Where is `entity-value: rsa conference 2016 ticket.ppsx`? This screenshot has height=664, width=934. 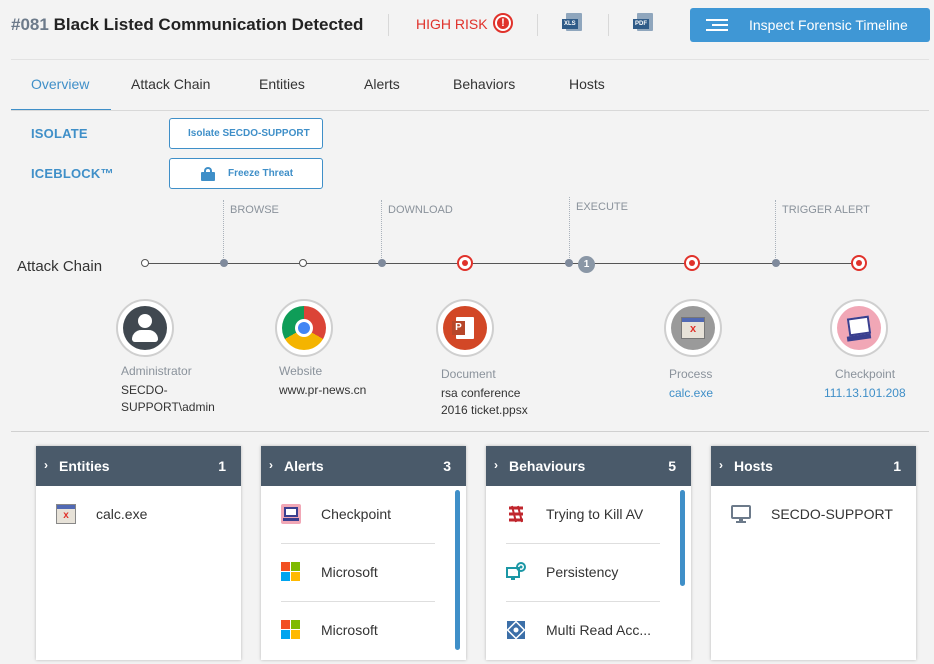
entity-value: rsa conference 2016 ticket.ppsx is located at coordinates (484, 401).